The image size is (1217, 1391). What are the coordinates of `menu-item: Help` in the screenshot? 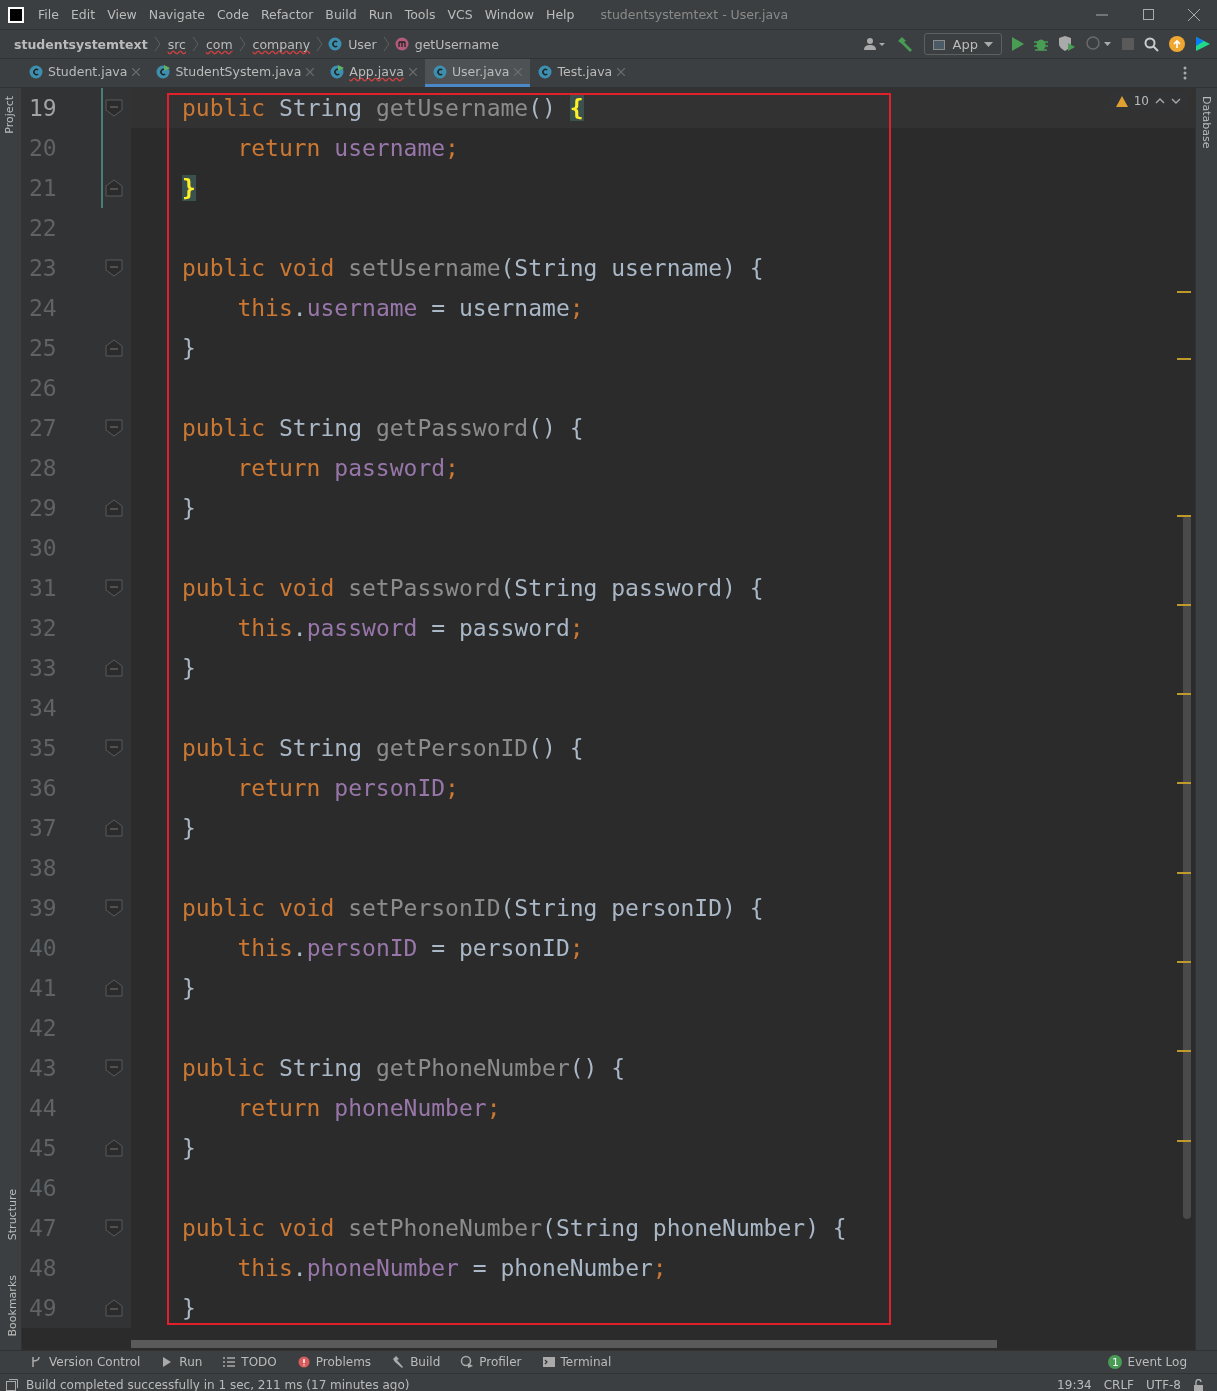 It's located at (560, 14).